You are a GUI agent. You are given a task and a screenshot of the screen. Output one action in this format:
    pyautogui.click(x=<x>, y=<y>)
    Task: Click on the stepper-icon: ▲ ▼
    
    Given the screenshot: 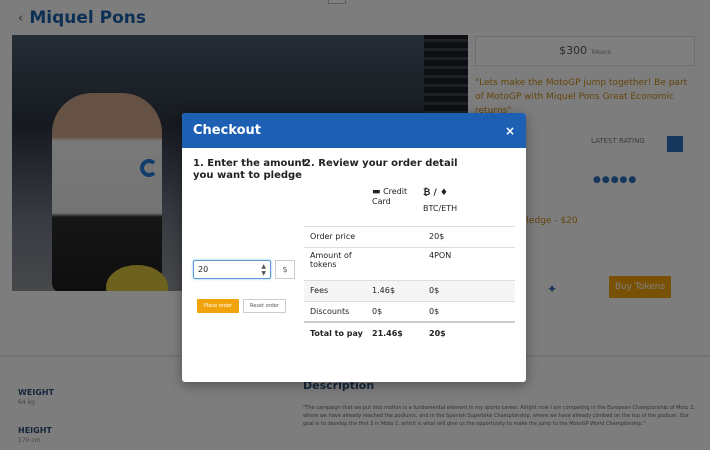 What is the action you would take?
    pyautogui.click(x=263, y=270)
    